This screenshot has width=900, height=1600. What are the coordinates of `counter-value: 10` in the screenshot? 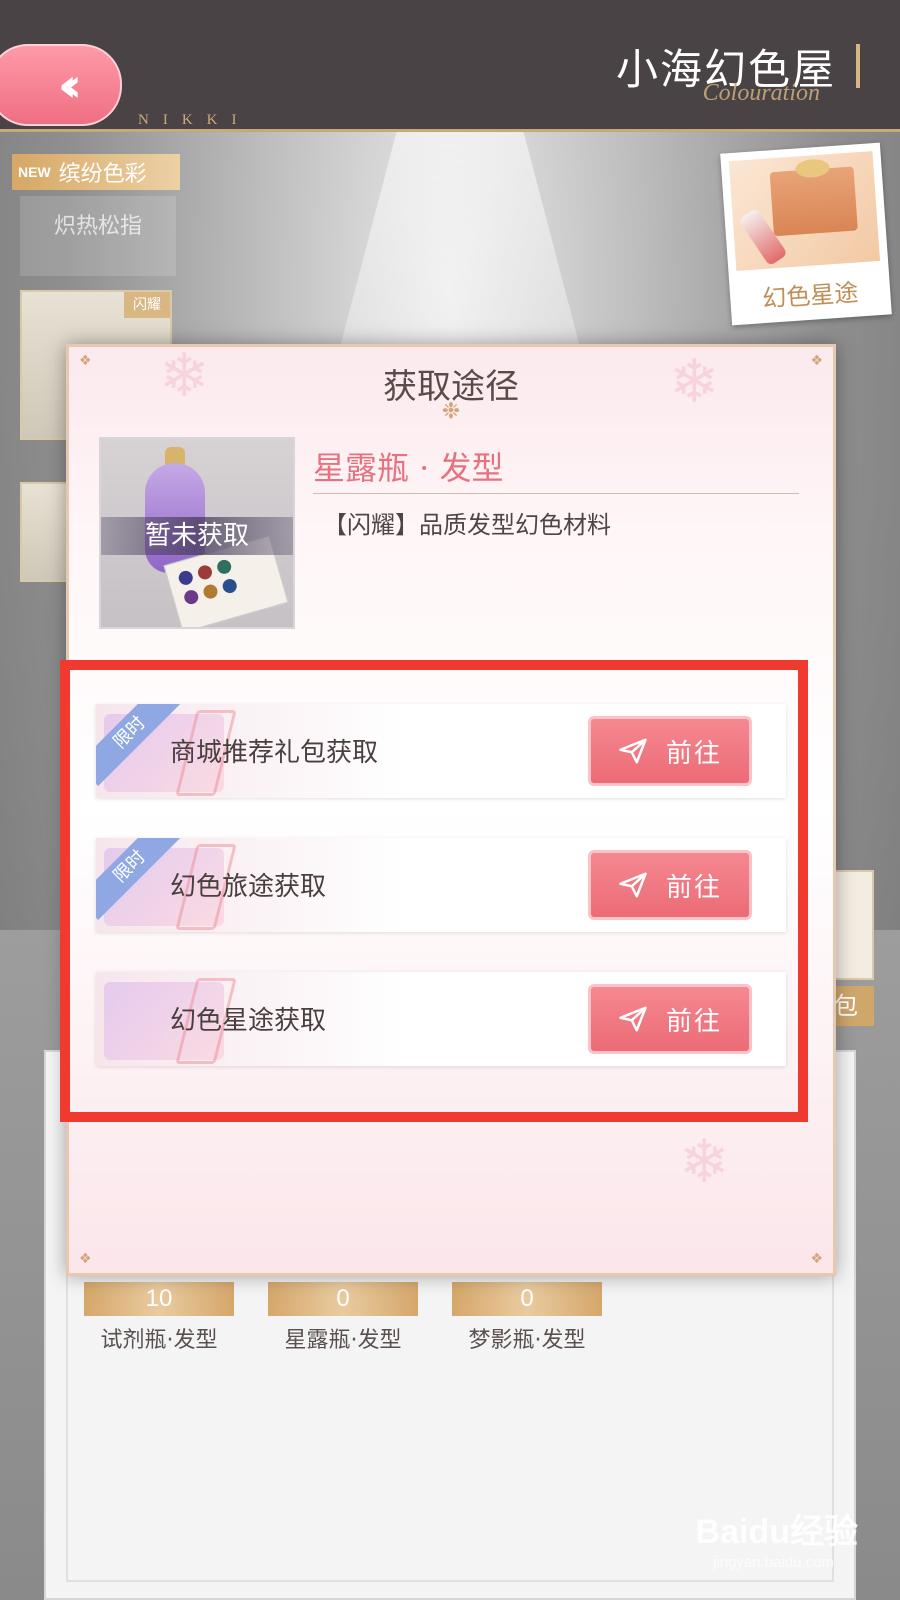 It's located at (159, 1299).